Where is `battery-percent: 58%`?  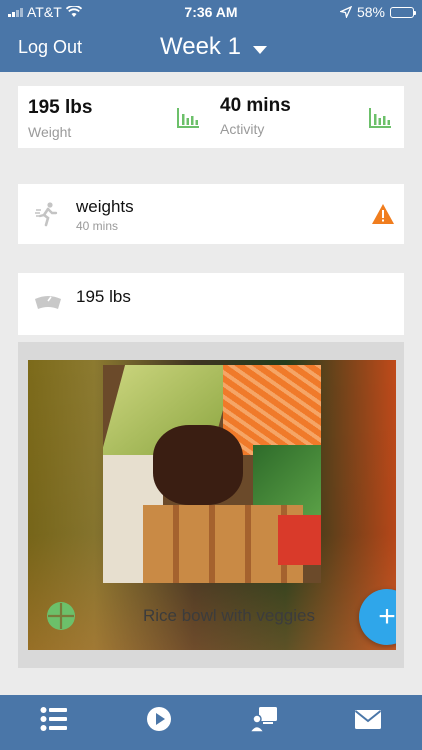
battery-percent: 58% is located at coordinates (370, 12).